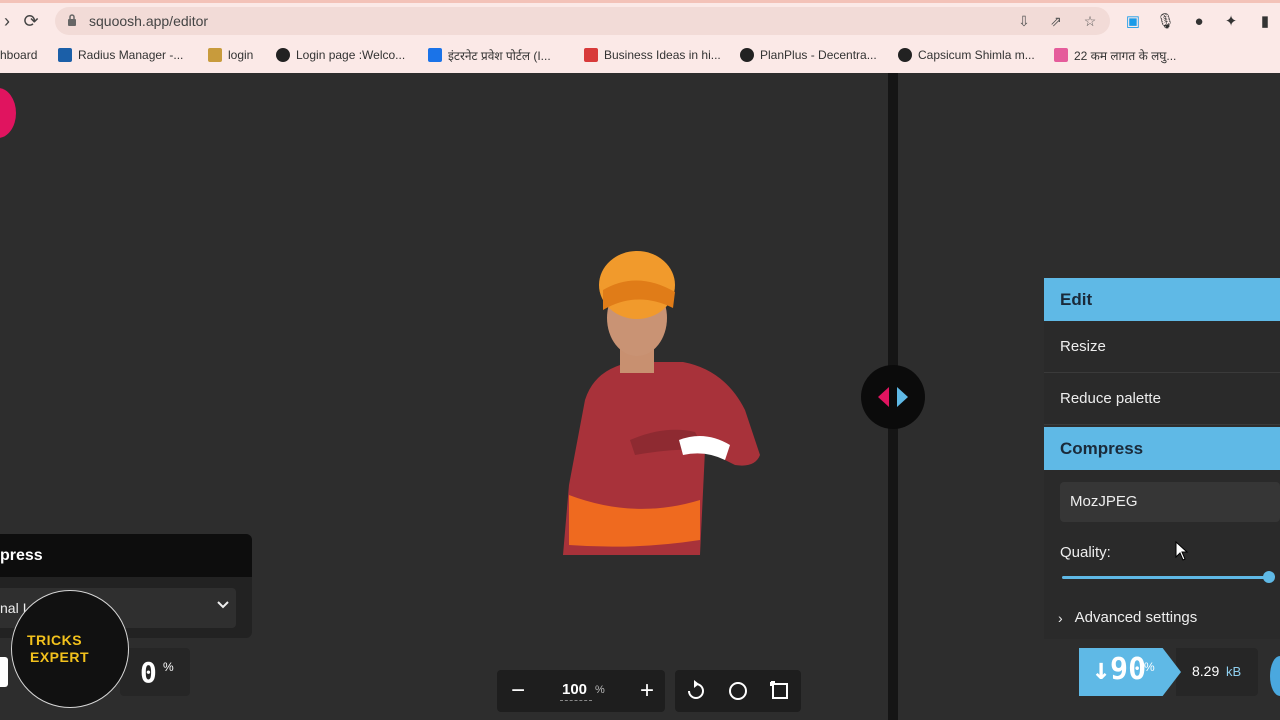 The width and height of the screenshot is (1280, 720). What do you see at coordinates (1090, 21) in the screenshot?
I see `star-icon: ☆` at bounding box center [1090, 21].